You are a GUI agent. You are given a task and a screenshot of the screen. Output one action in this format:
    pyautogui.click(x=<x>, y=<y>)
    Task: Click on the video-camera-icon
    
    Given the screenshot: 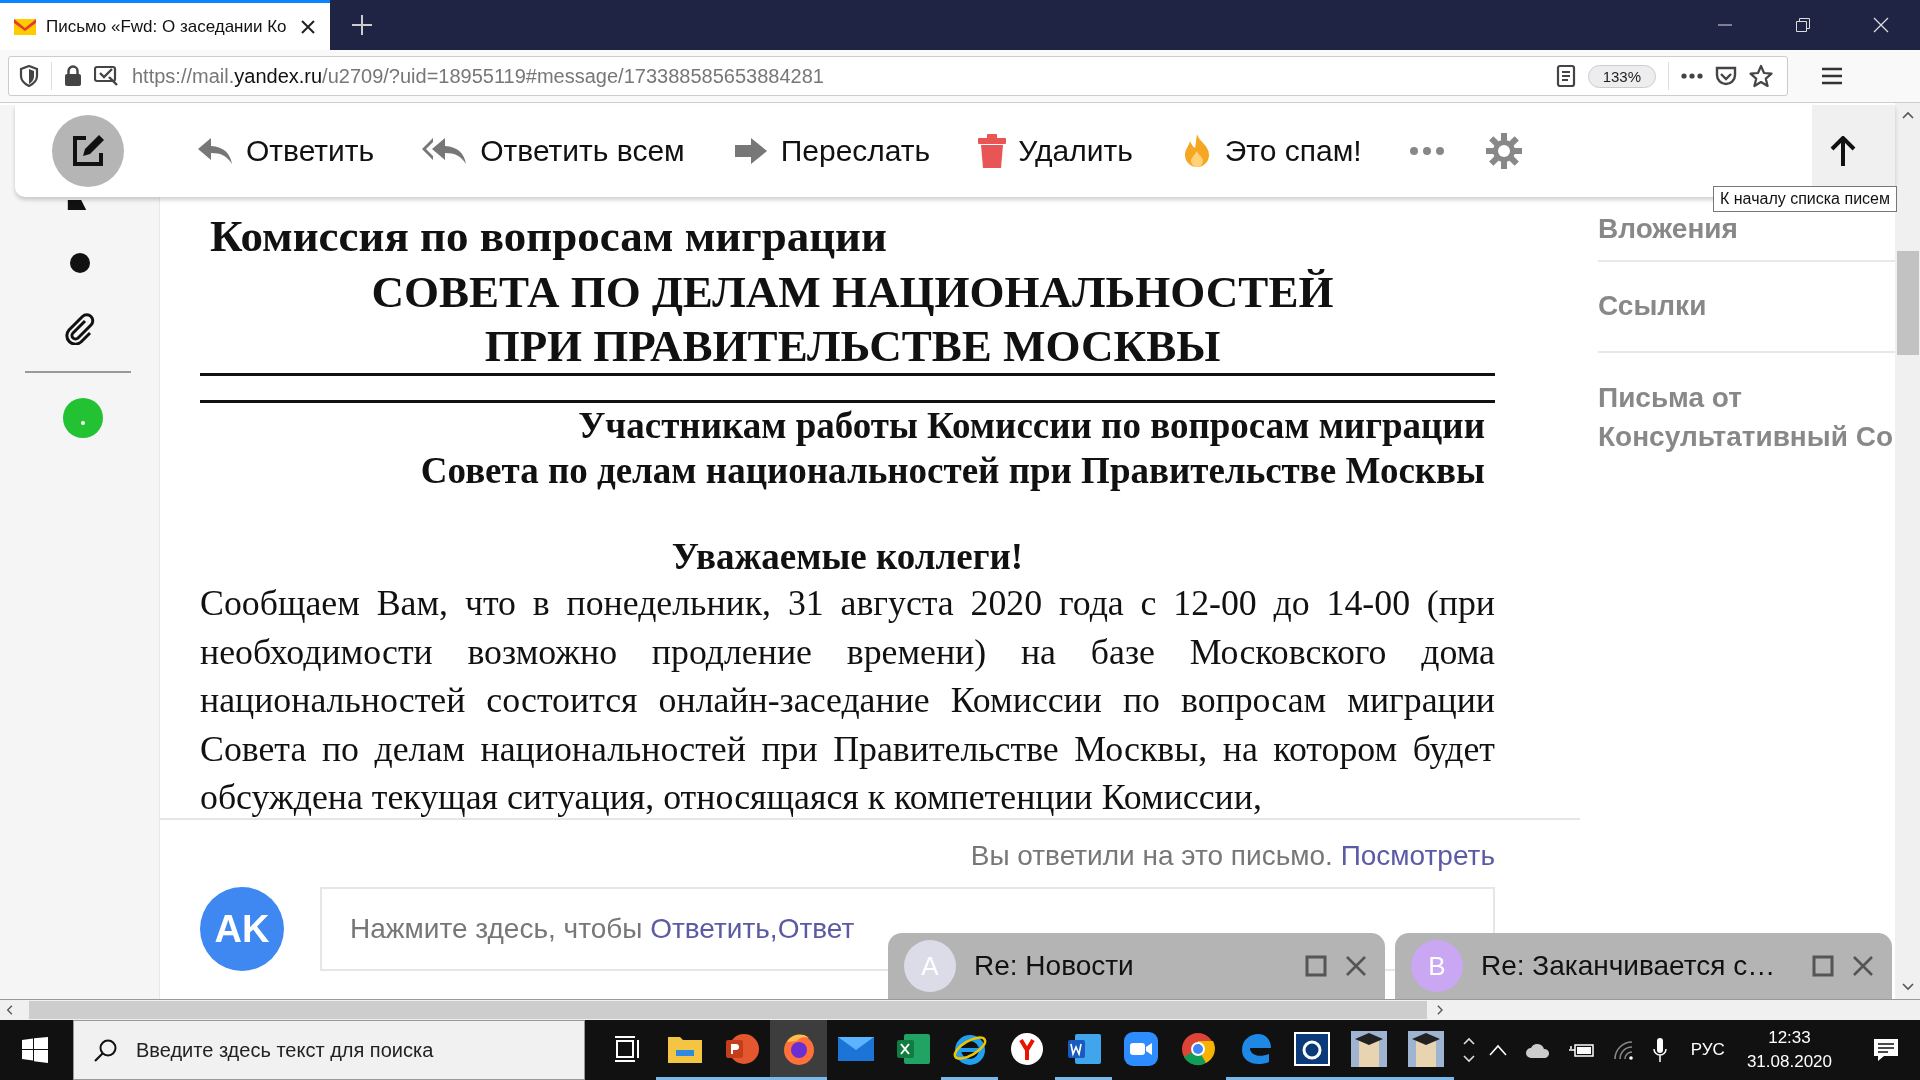 What is the action you would take?
    pyautogui.click(x=1140, y=1048)
    